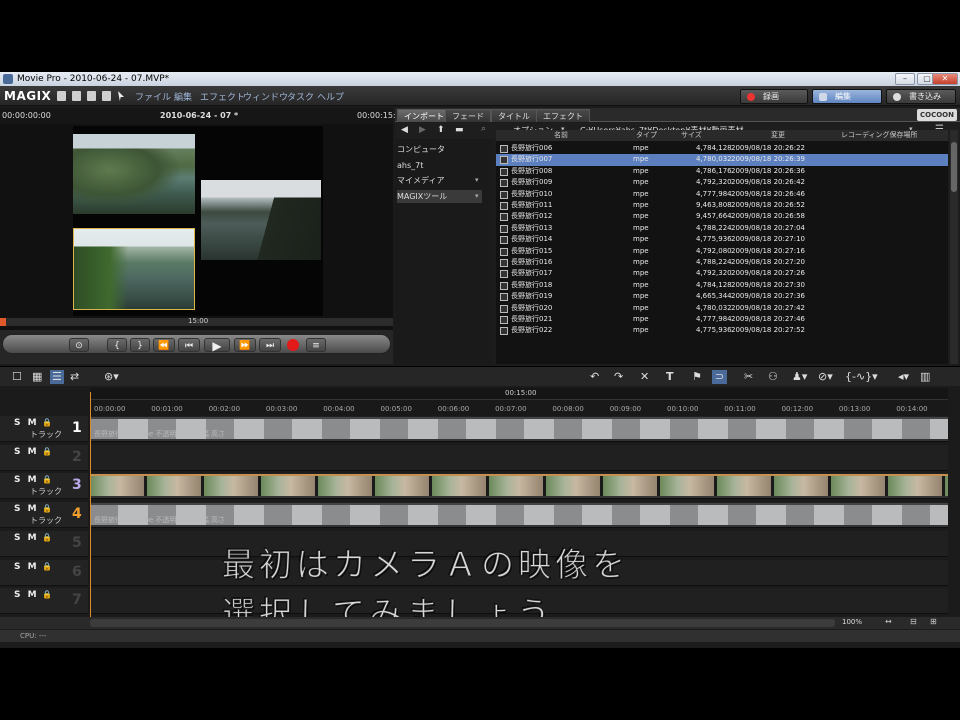 The width and height of the screenshot is (960, 720). I want to click on file-row: 長野旅行018 mpe 4,784,128 2009/08/18 20:27:30, so click(722, 285).